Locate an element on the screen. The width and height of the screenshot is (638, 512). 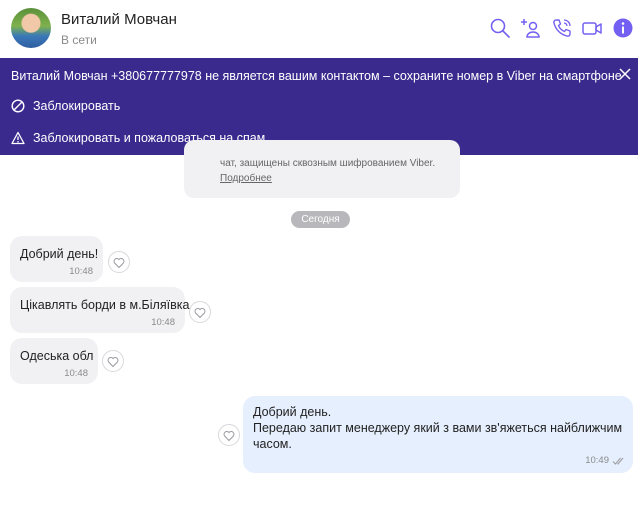
block-label: Заблокировать is located at coordinates (77, 106).